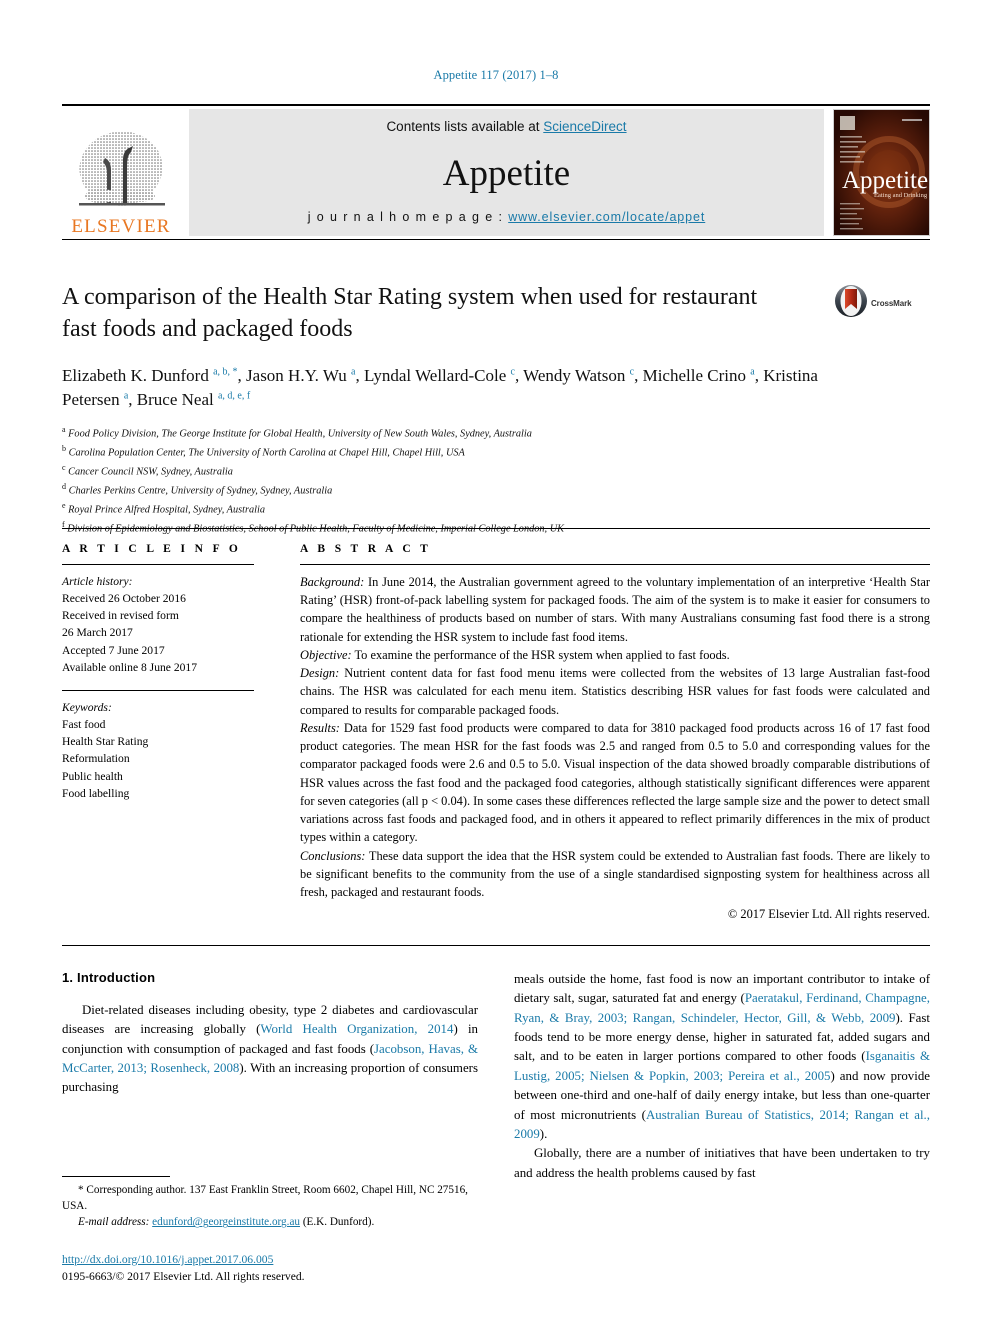 The width and height of the screenshot is (992, 1323). What do you see at coordinates (113, 650) in the screenshot?
I see `history-line: Accepted 7 June 2017` at bounding box center [113, 650].